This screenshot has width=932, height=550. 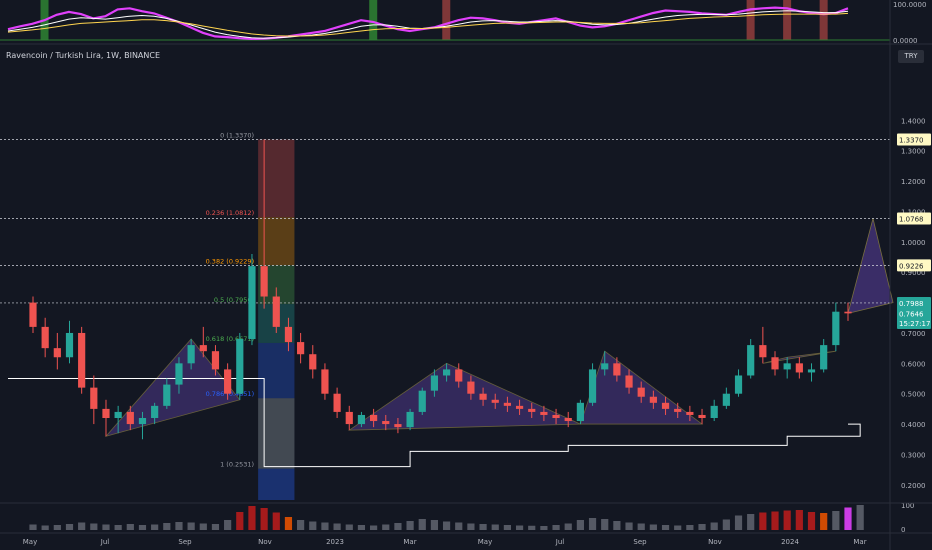 What do you see at coordinates (911, 266) in the screenshot?
I see `price-label: 0.9226` at bounding box center [911, 266].